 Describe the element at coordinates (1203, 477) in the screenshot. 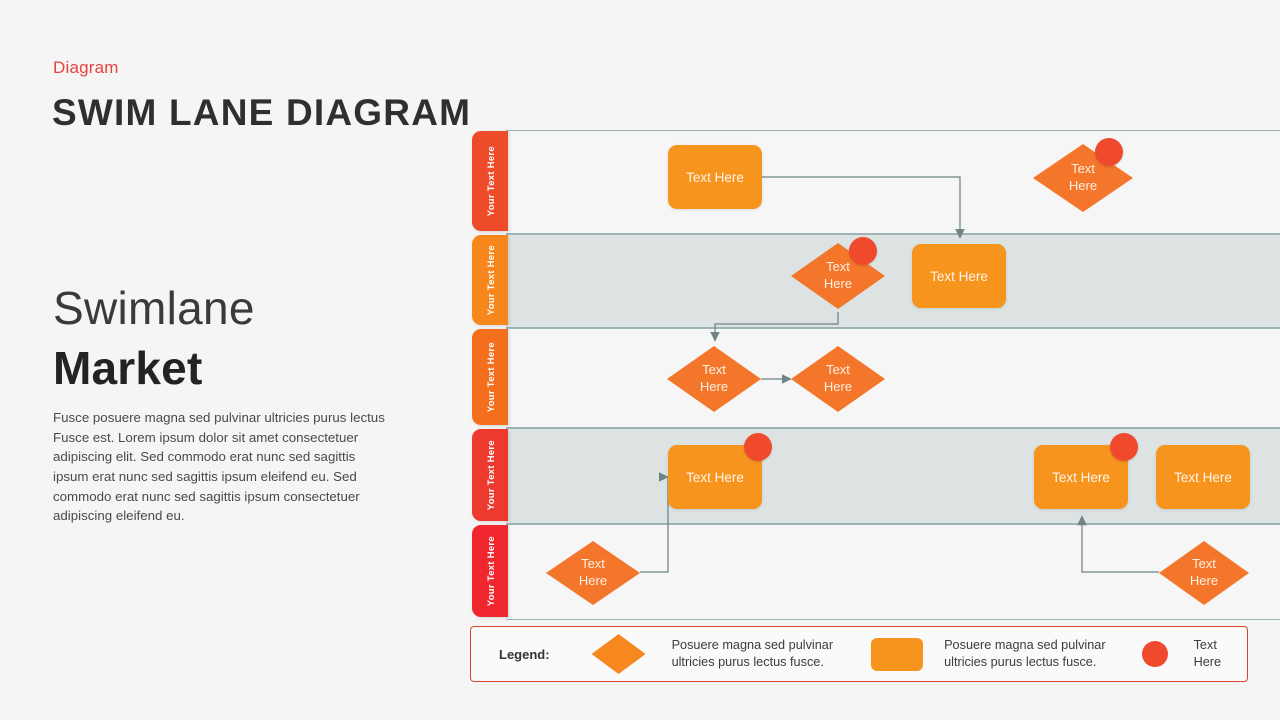

I see `flow-node-rect-n9: Text Here` at that location.